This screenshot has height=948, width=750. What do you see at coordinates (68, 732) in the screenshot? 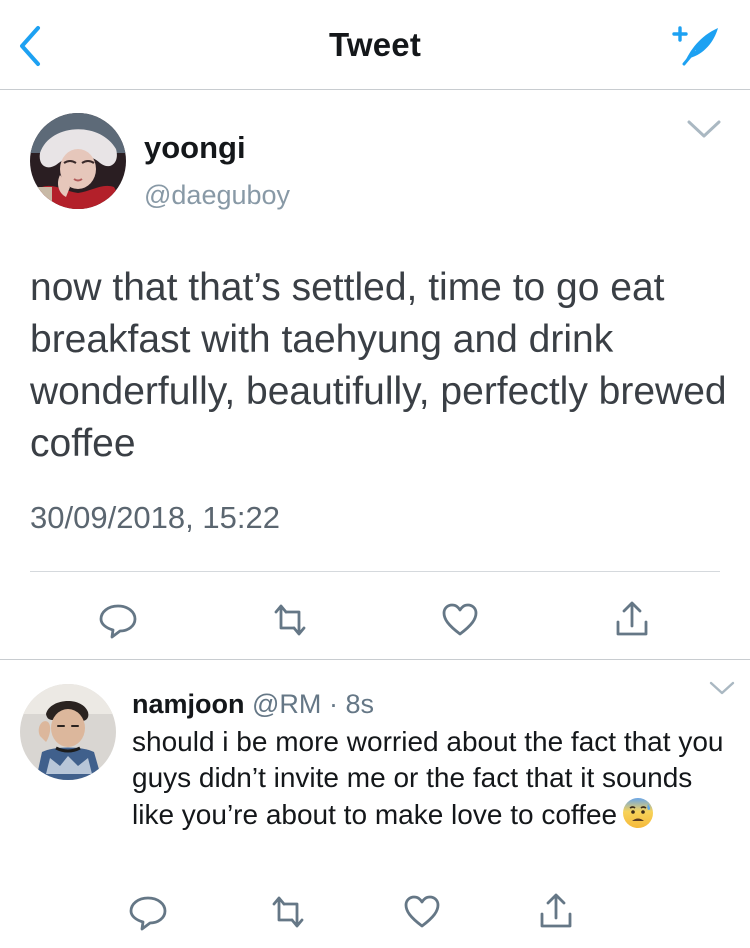
I see `reply-avatar` at bounding box center [68, 732].